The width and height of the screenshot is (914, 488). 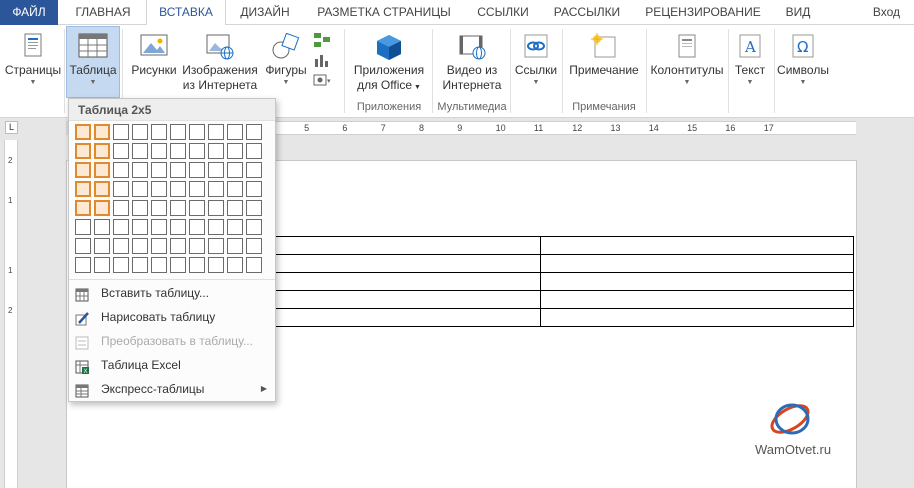 What do you see at coordinates (472, 60) in the screenshot?
I see `online-video-button: Видео из Интернета` at bounding box center [472, 60].